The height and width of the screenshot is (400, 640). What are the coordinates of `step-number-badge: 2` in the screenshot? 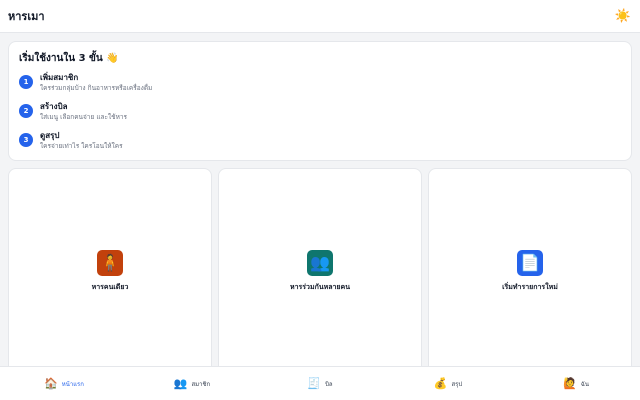 It's located at (26, 111).